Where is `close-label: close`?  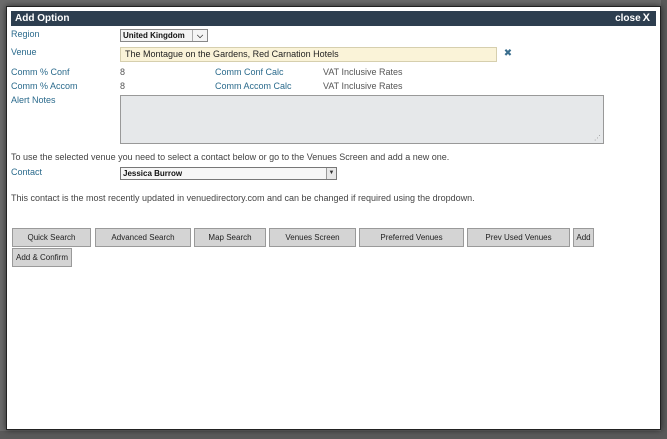 close-label: close is located at coordinates (628, 18).